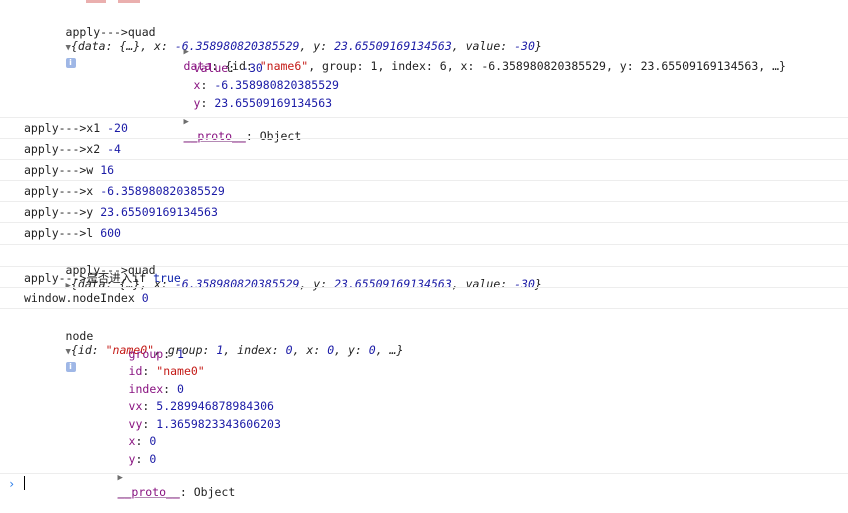  What do you see at coordinates (424, 170) in the screenshot?
I see `console-entry-w: apply--->w 16` at bounding box center [424, 170].